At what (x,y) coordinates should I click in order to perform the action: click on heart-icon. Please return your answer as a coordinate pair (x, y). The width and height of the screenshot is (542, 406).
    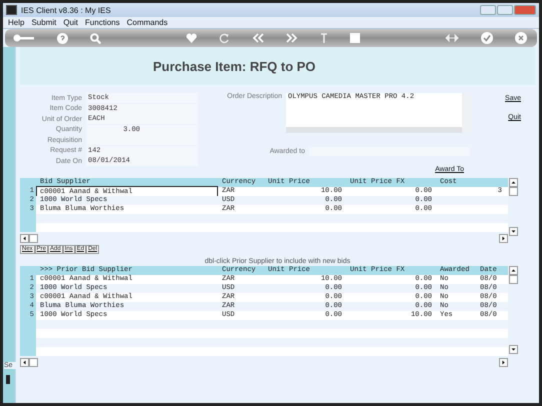
    Looking at the image, I should click on (191, 38).